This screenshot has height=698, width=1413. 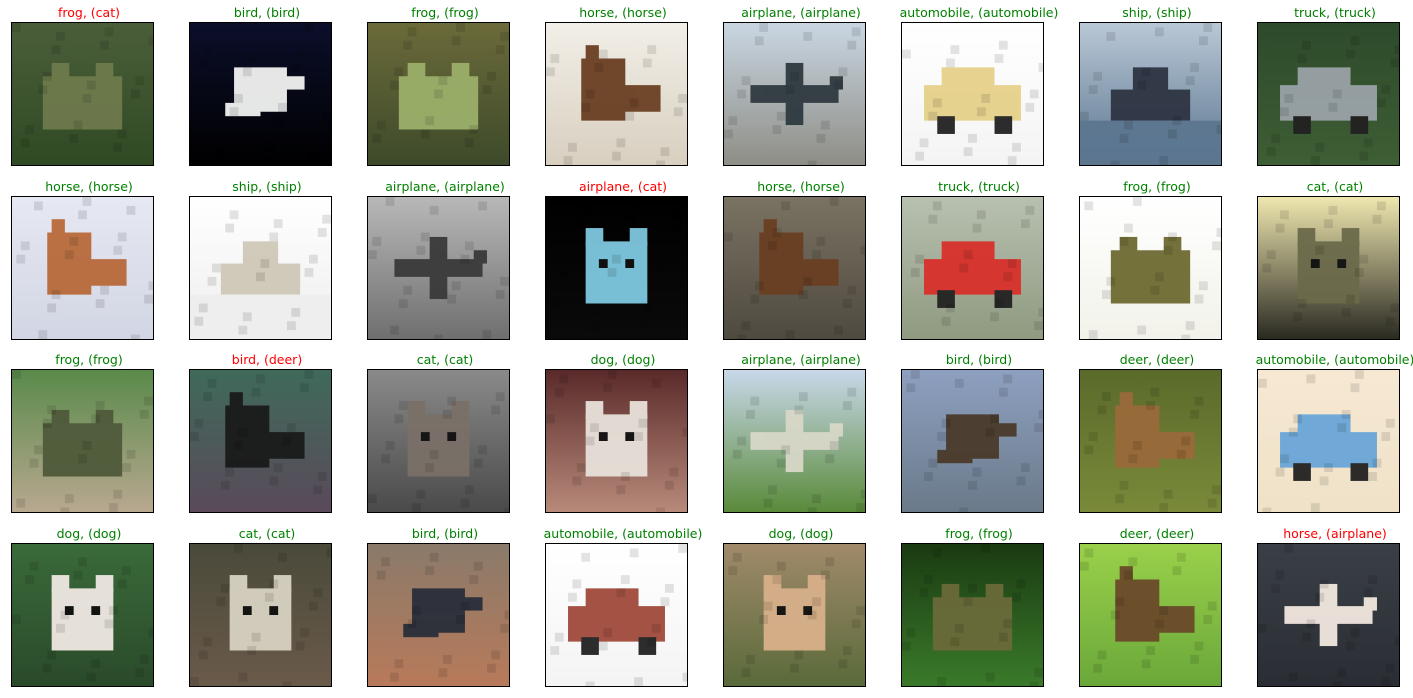 What do you see at coordinates (623, 186) in the screenshot?
I see `panel-title: airplane, (cat)` at bounding box center [623, 186].